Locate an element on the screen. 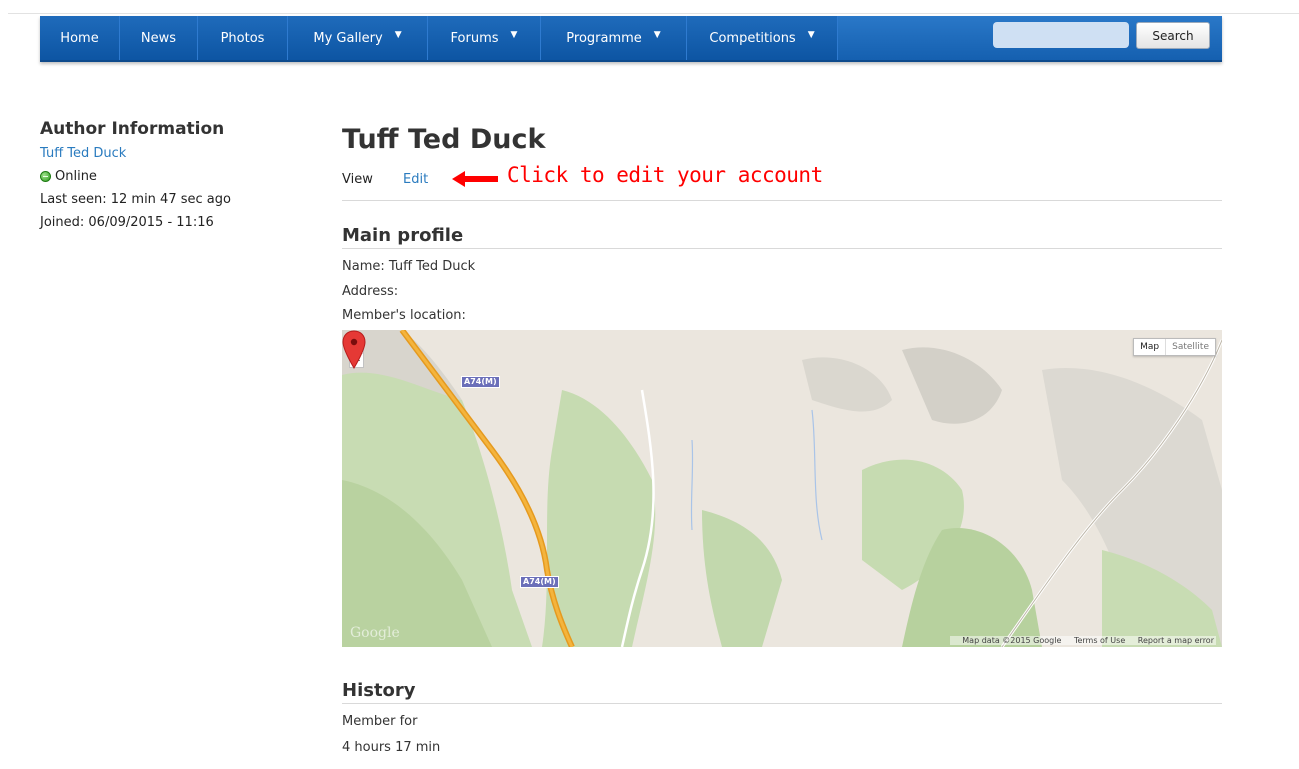  nav-item-forums: Forums ▼ is located at coordinates (484, 38).